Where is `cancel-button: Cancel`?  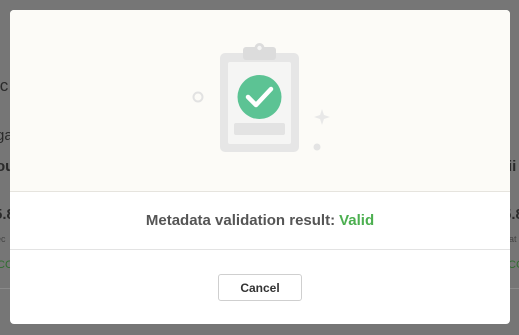
cancel-button: Cancel is located at coordinates (260, 287).